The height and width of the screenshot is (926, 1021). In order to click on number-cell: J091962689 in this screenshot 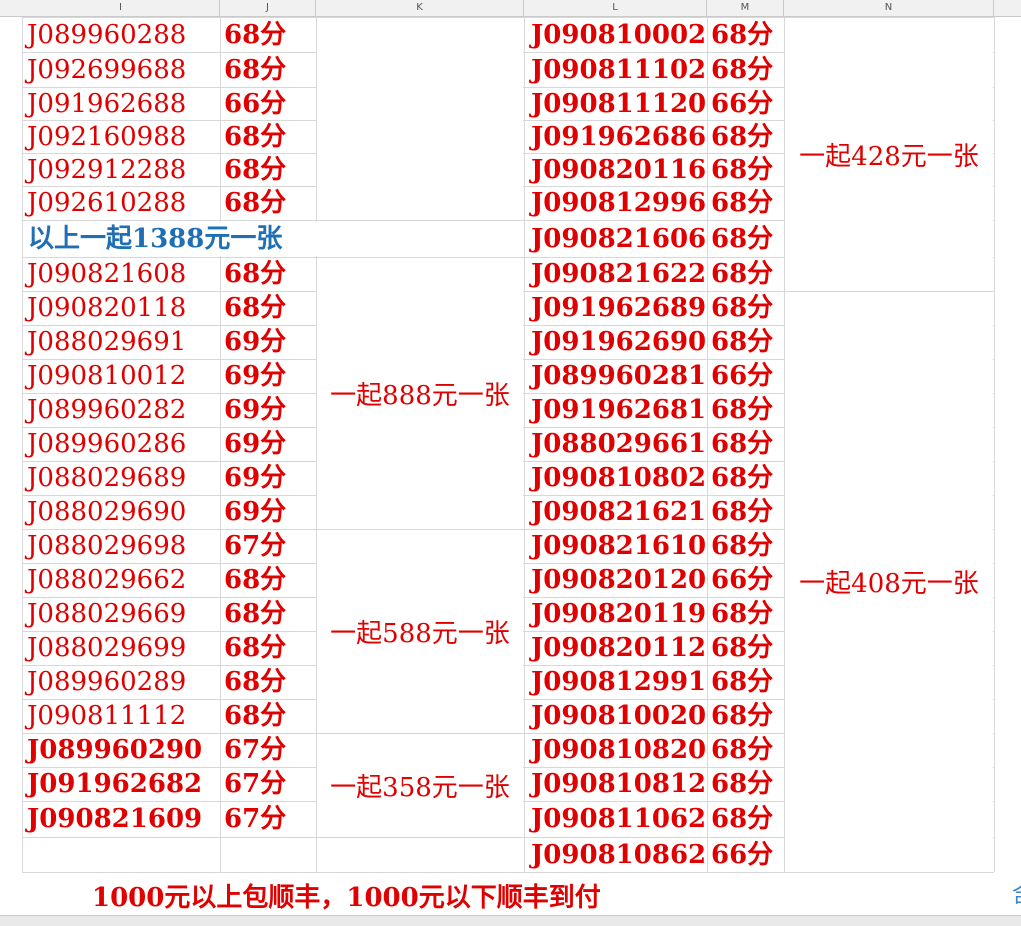, I will do `click(618, 308)`.